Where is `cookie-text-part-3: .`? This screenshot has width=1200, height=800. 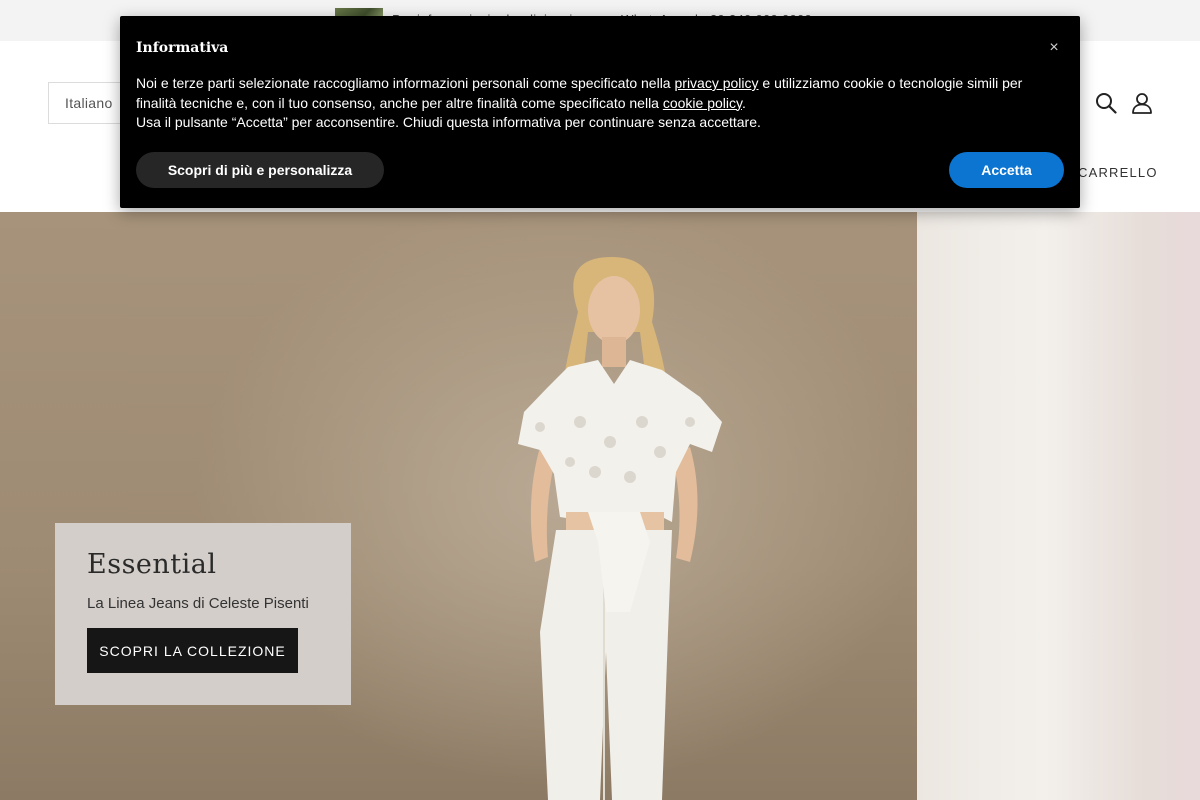
cookie-text-part-3: . is located at coordinates (743, 102).